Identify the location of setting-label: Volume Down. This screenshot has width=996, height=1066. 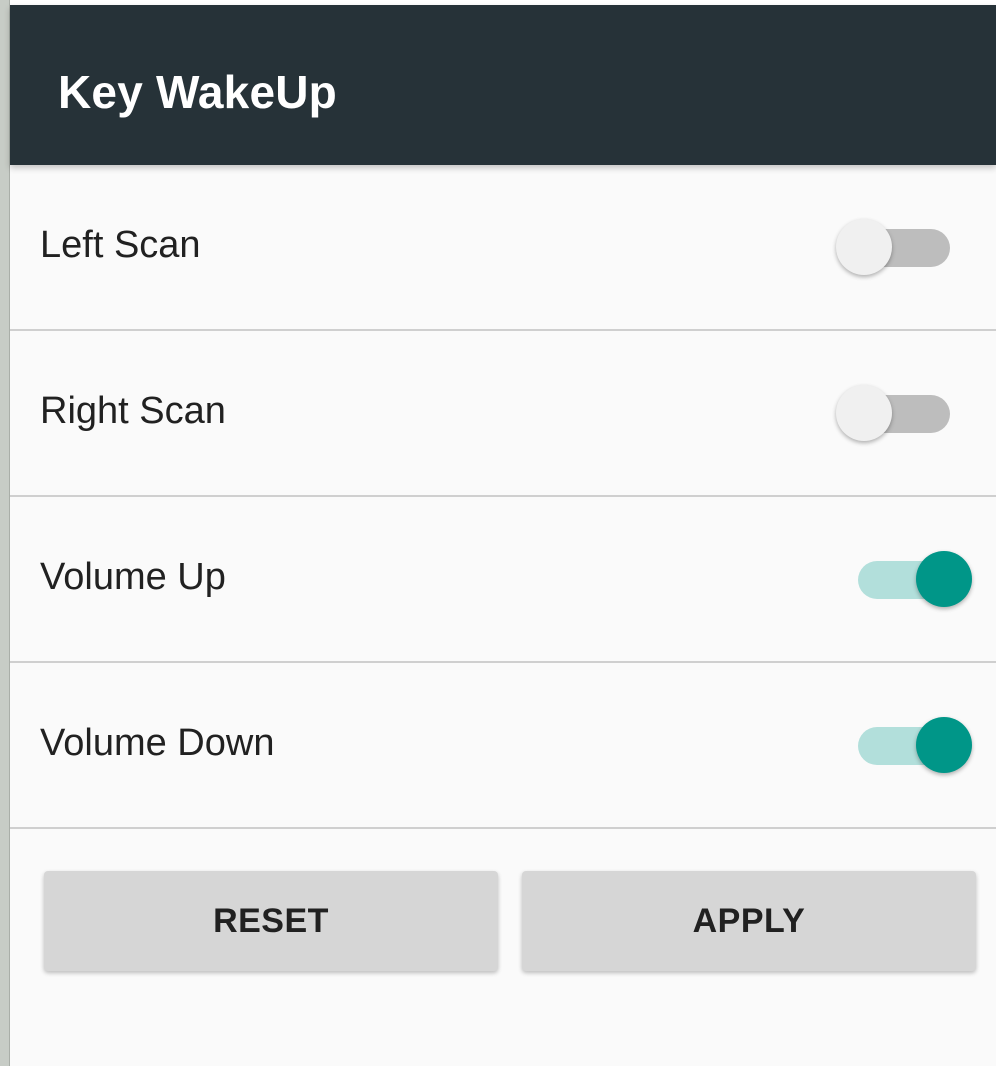
(157, 743).